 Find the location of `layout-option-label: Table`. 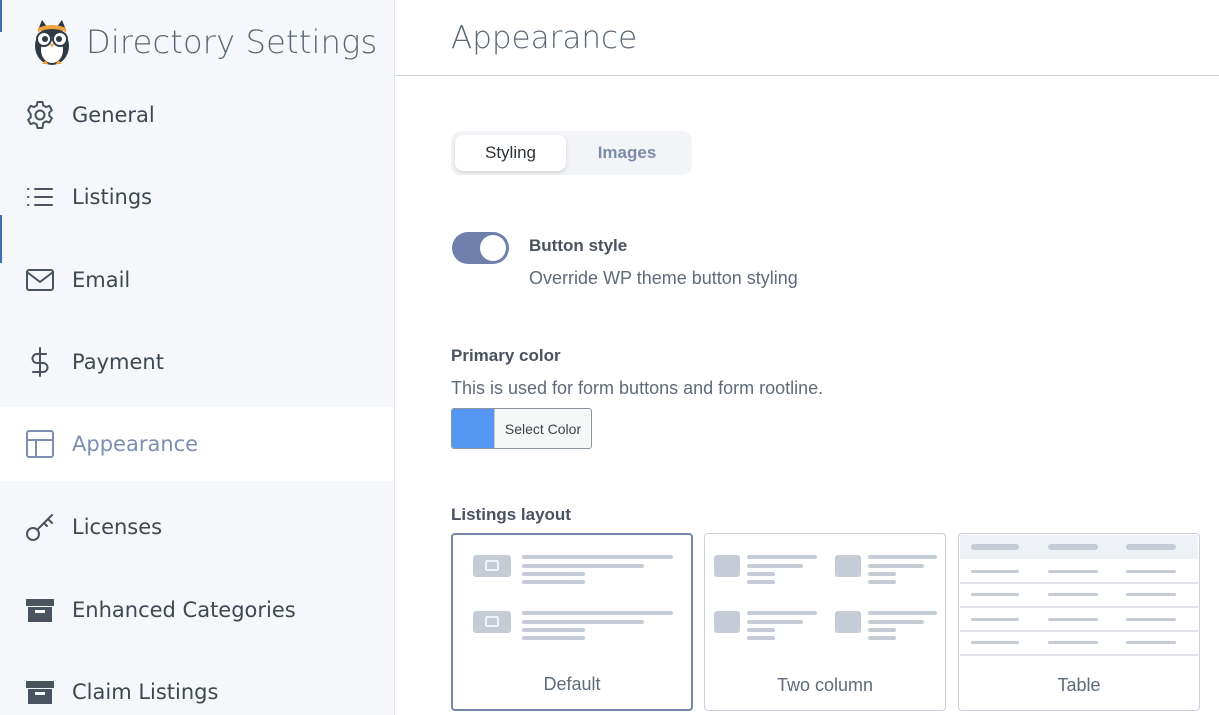

layout-option-label: Table is located at coordinates (1079, 685).